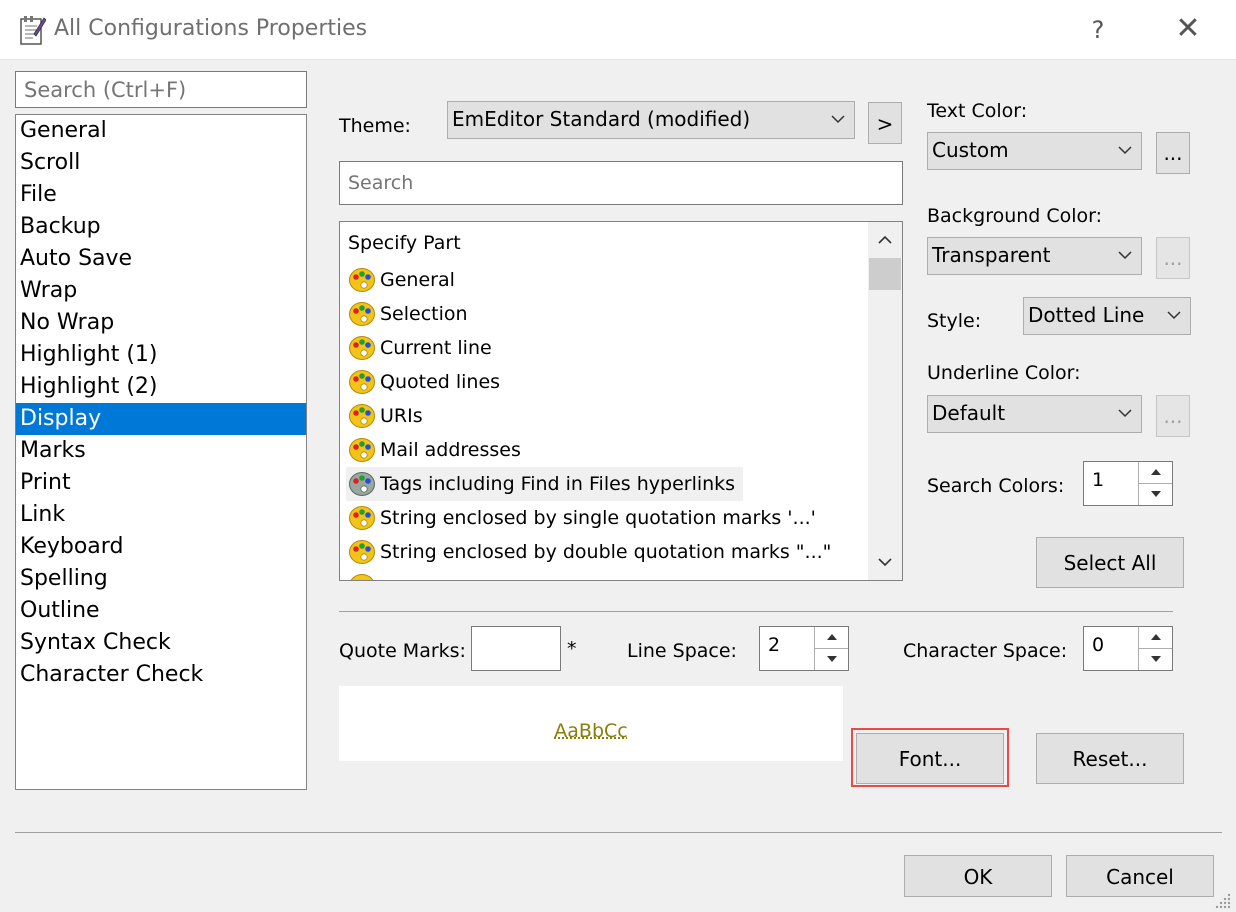 The width and height of the screenshot is (1236, 912). I want to click on category-item-general: General, so click(161, 131).